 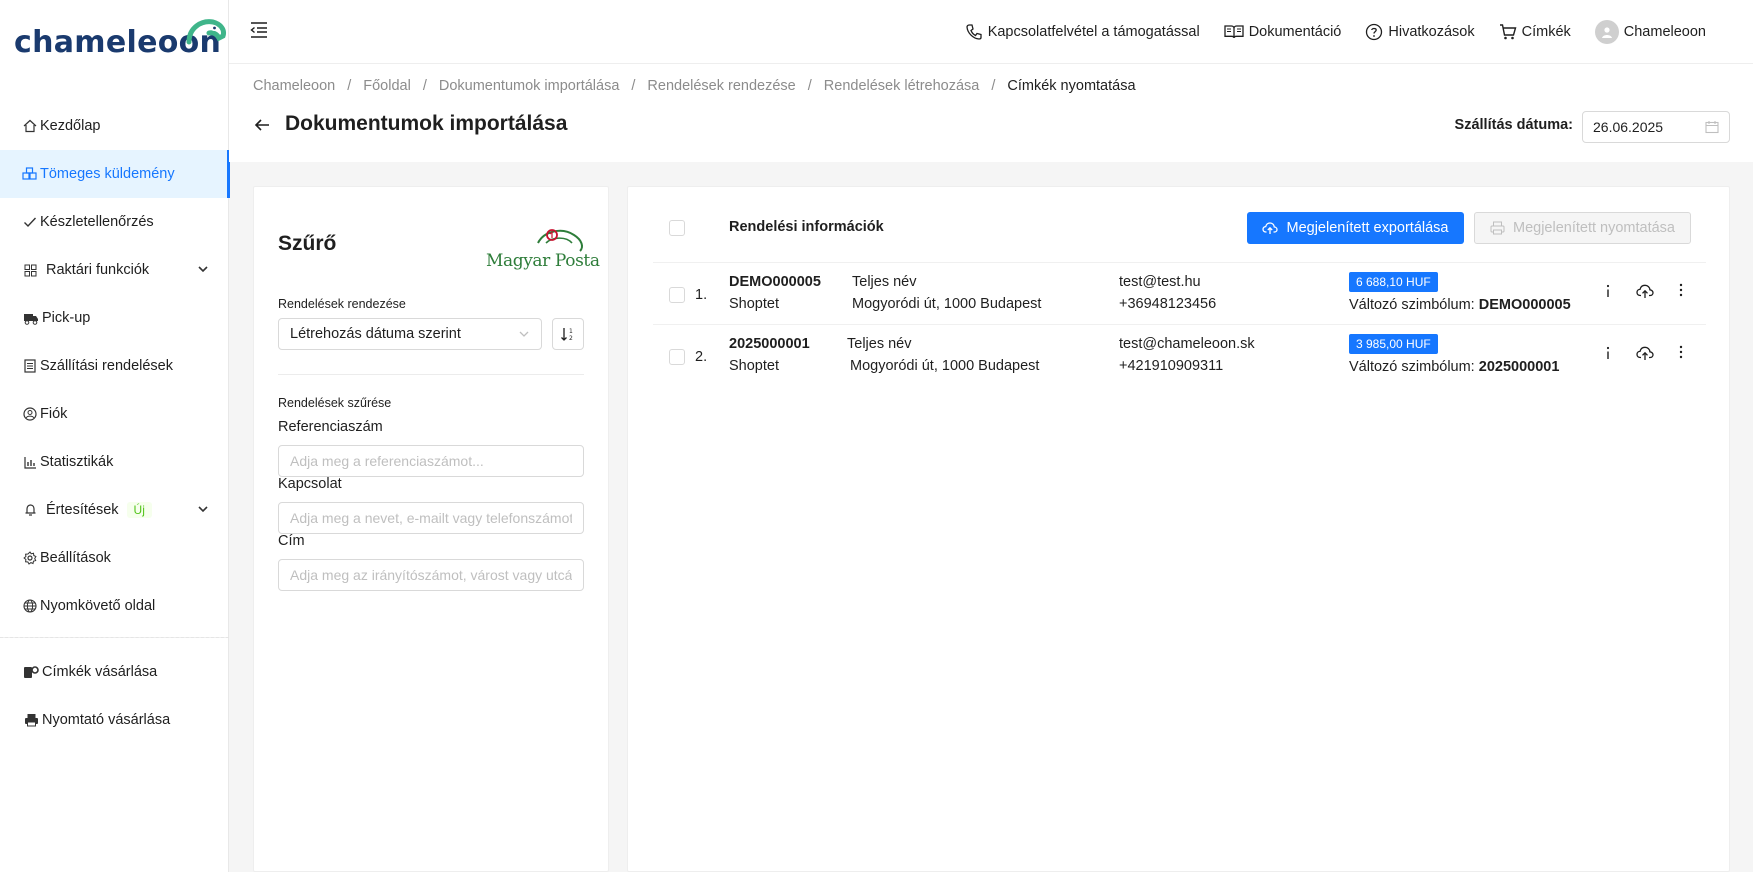 What do you see at coordinates (31, 318) in the screenshot?
I see `truck-icon` at bounding box center [31, 318].